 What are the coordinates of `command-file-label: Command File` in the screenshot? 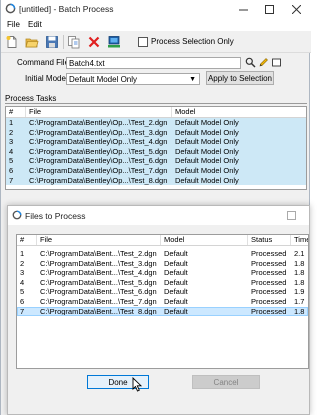 It's located at (43, 62).